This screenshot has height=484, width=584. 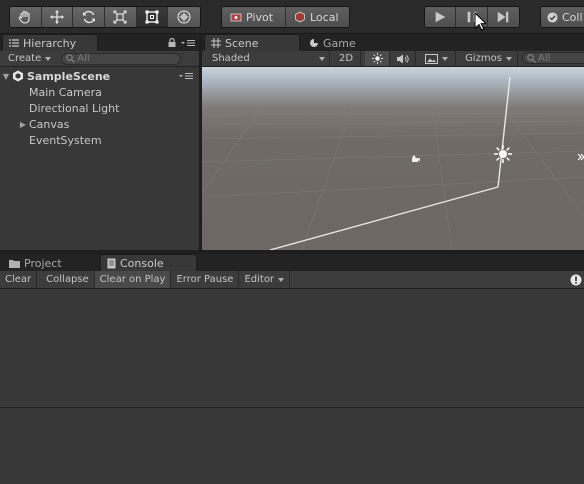 What do you see at coordinates (552, 17) in the screenshot?
I see `check-circle-icon` at bounding box center [552, 17].